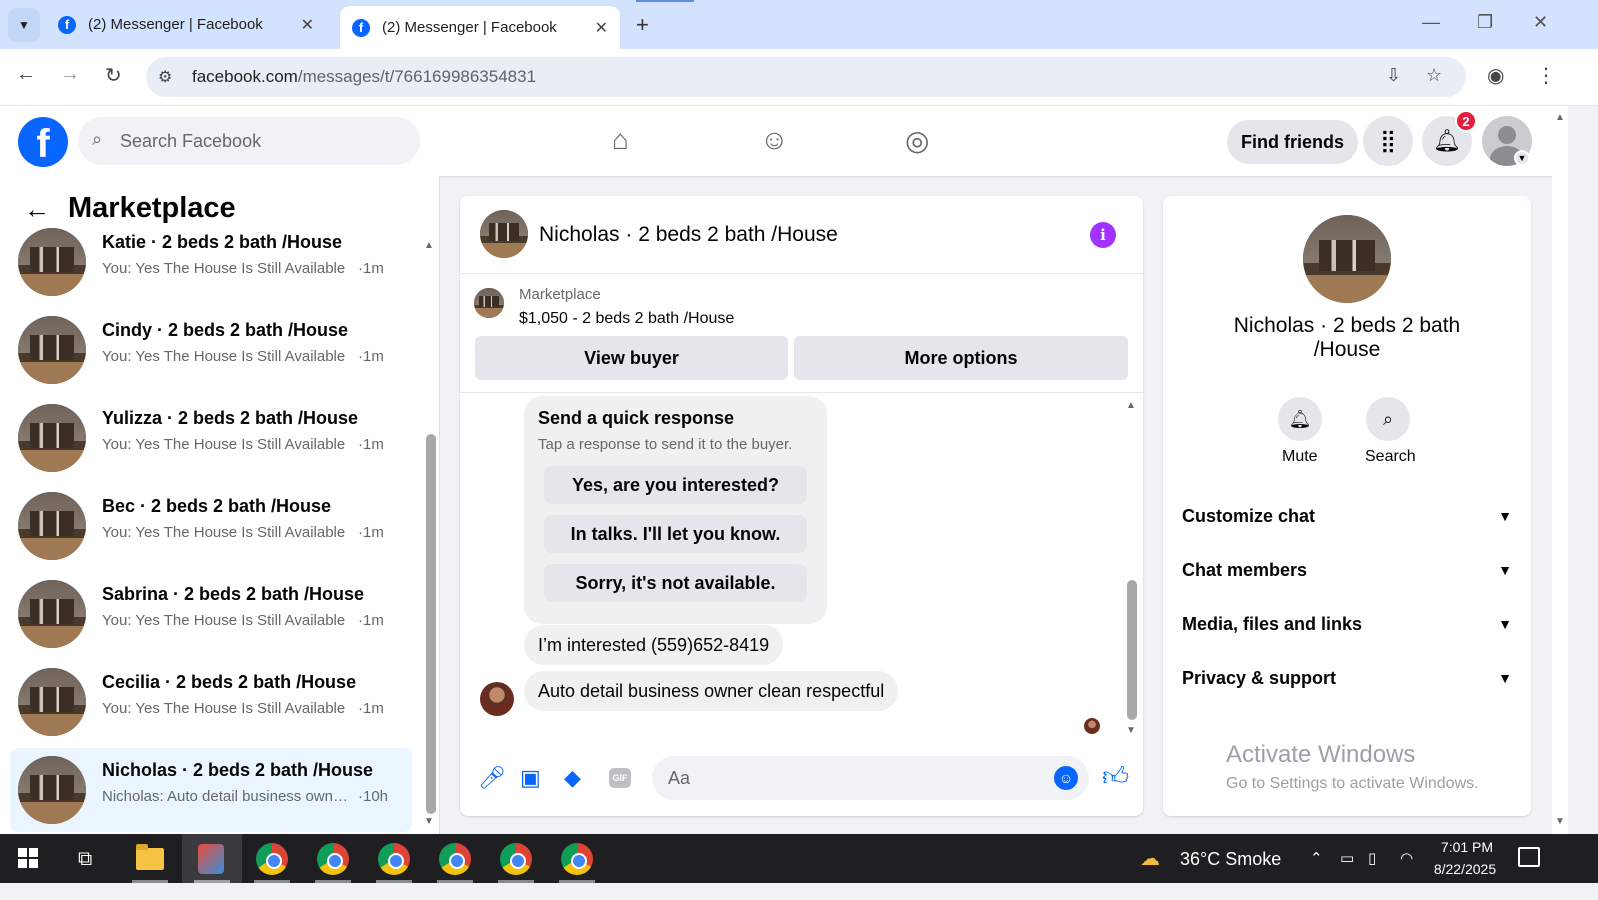 The width and height of the screenshot is (1598, 900). I want to click on weather-icon: ☁, so click(1150, 858).